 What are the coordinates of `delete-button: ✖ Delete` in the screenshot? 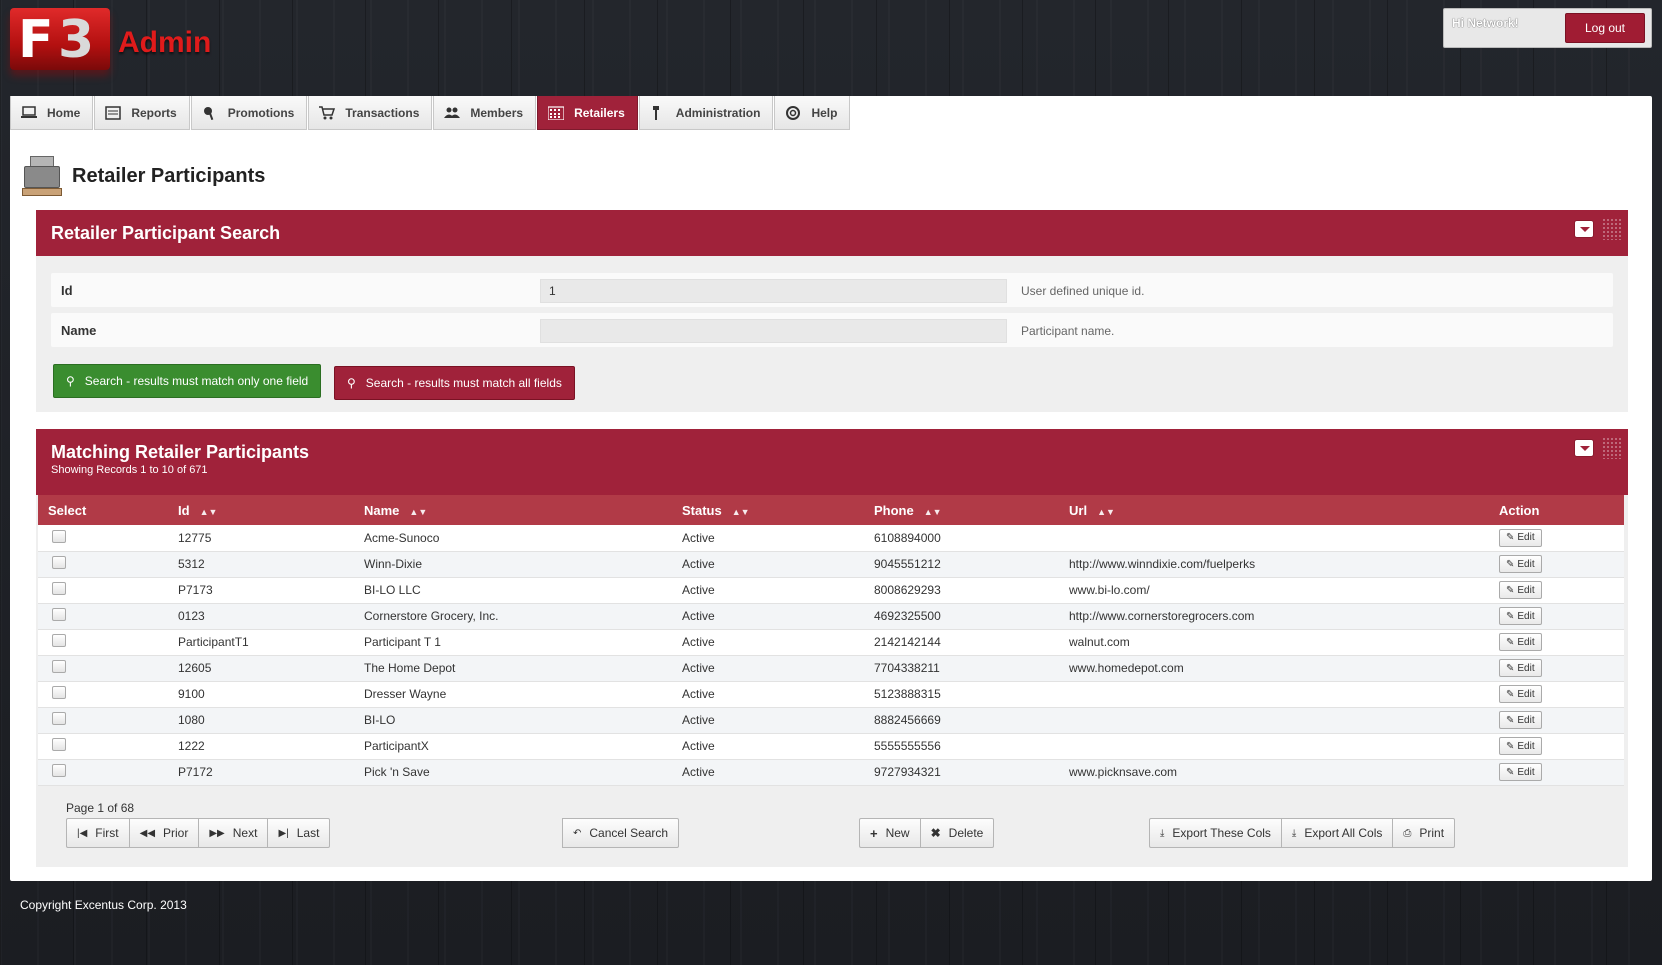 It's located at (957, 833).